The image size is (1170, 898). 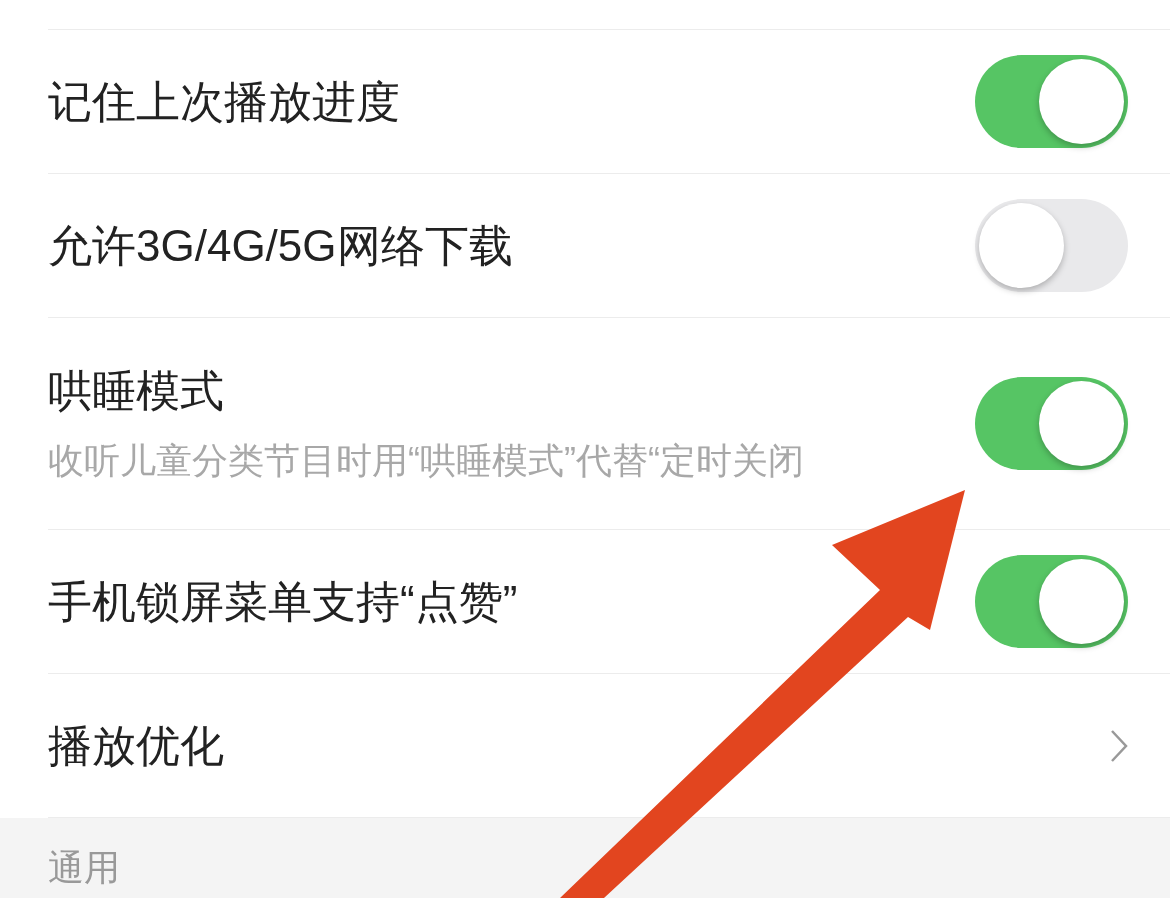 What do you see at coordinates (283, 601) in the screenshot?
I see `setting-label: 手机锁屏菜单支持“点赞”` at bounding box center [283, 601].